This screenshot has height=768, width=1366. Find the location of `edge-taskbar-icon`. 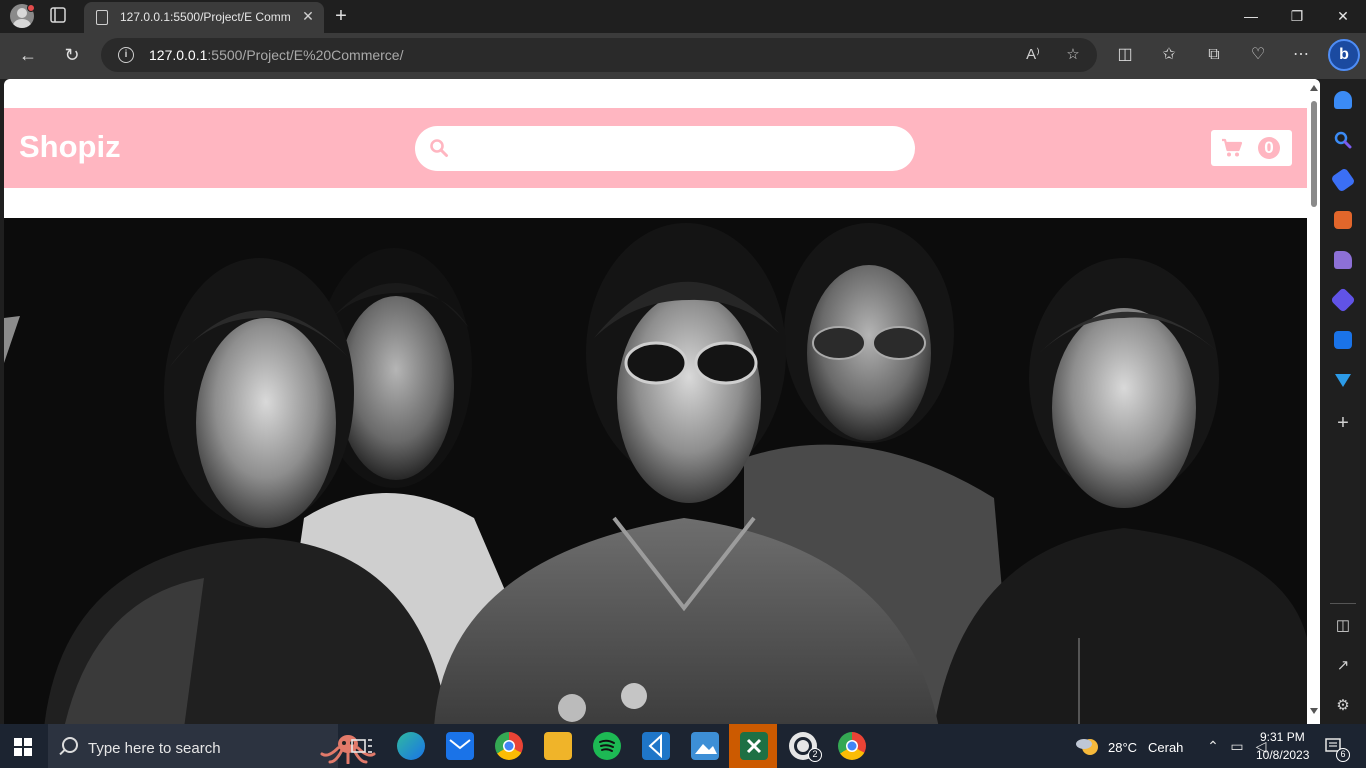

edge-taskbar-icon is located at coordinates (411, 746).